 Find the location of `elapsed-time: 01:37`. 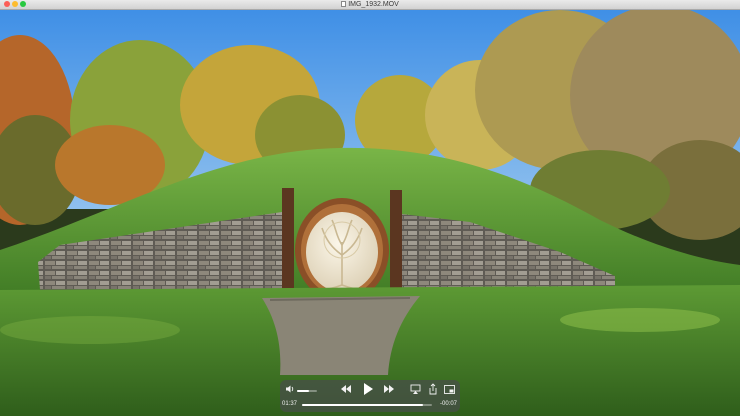

elapsed-time: 01:37 is located at coordinates (290, 404).